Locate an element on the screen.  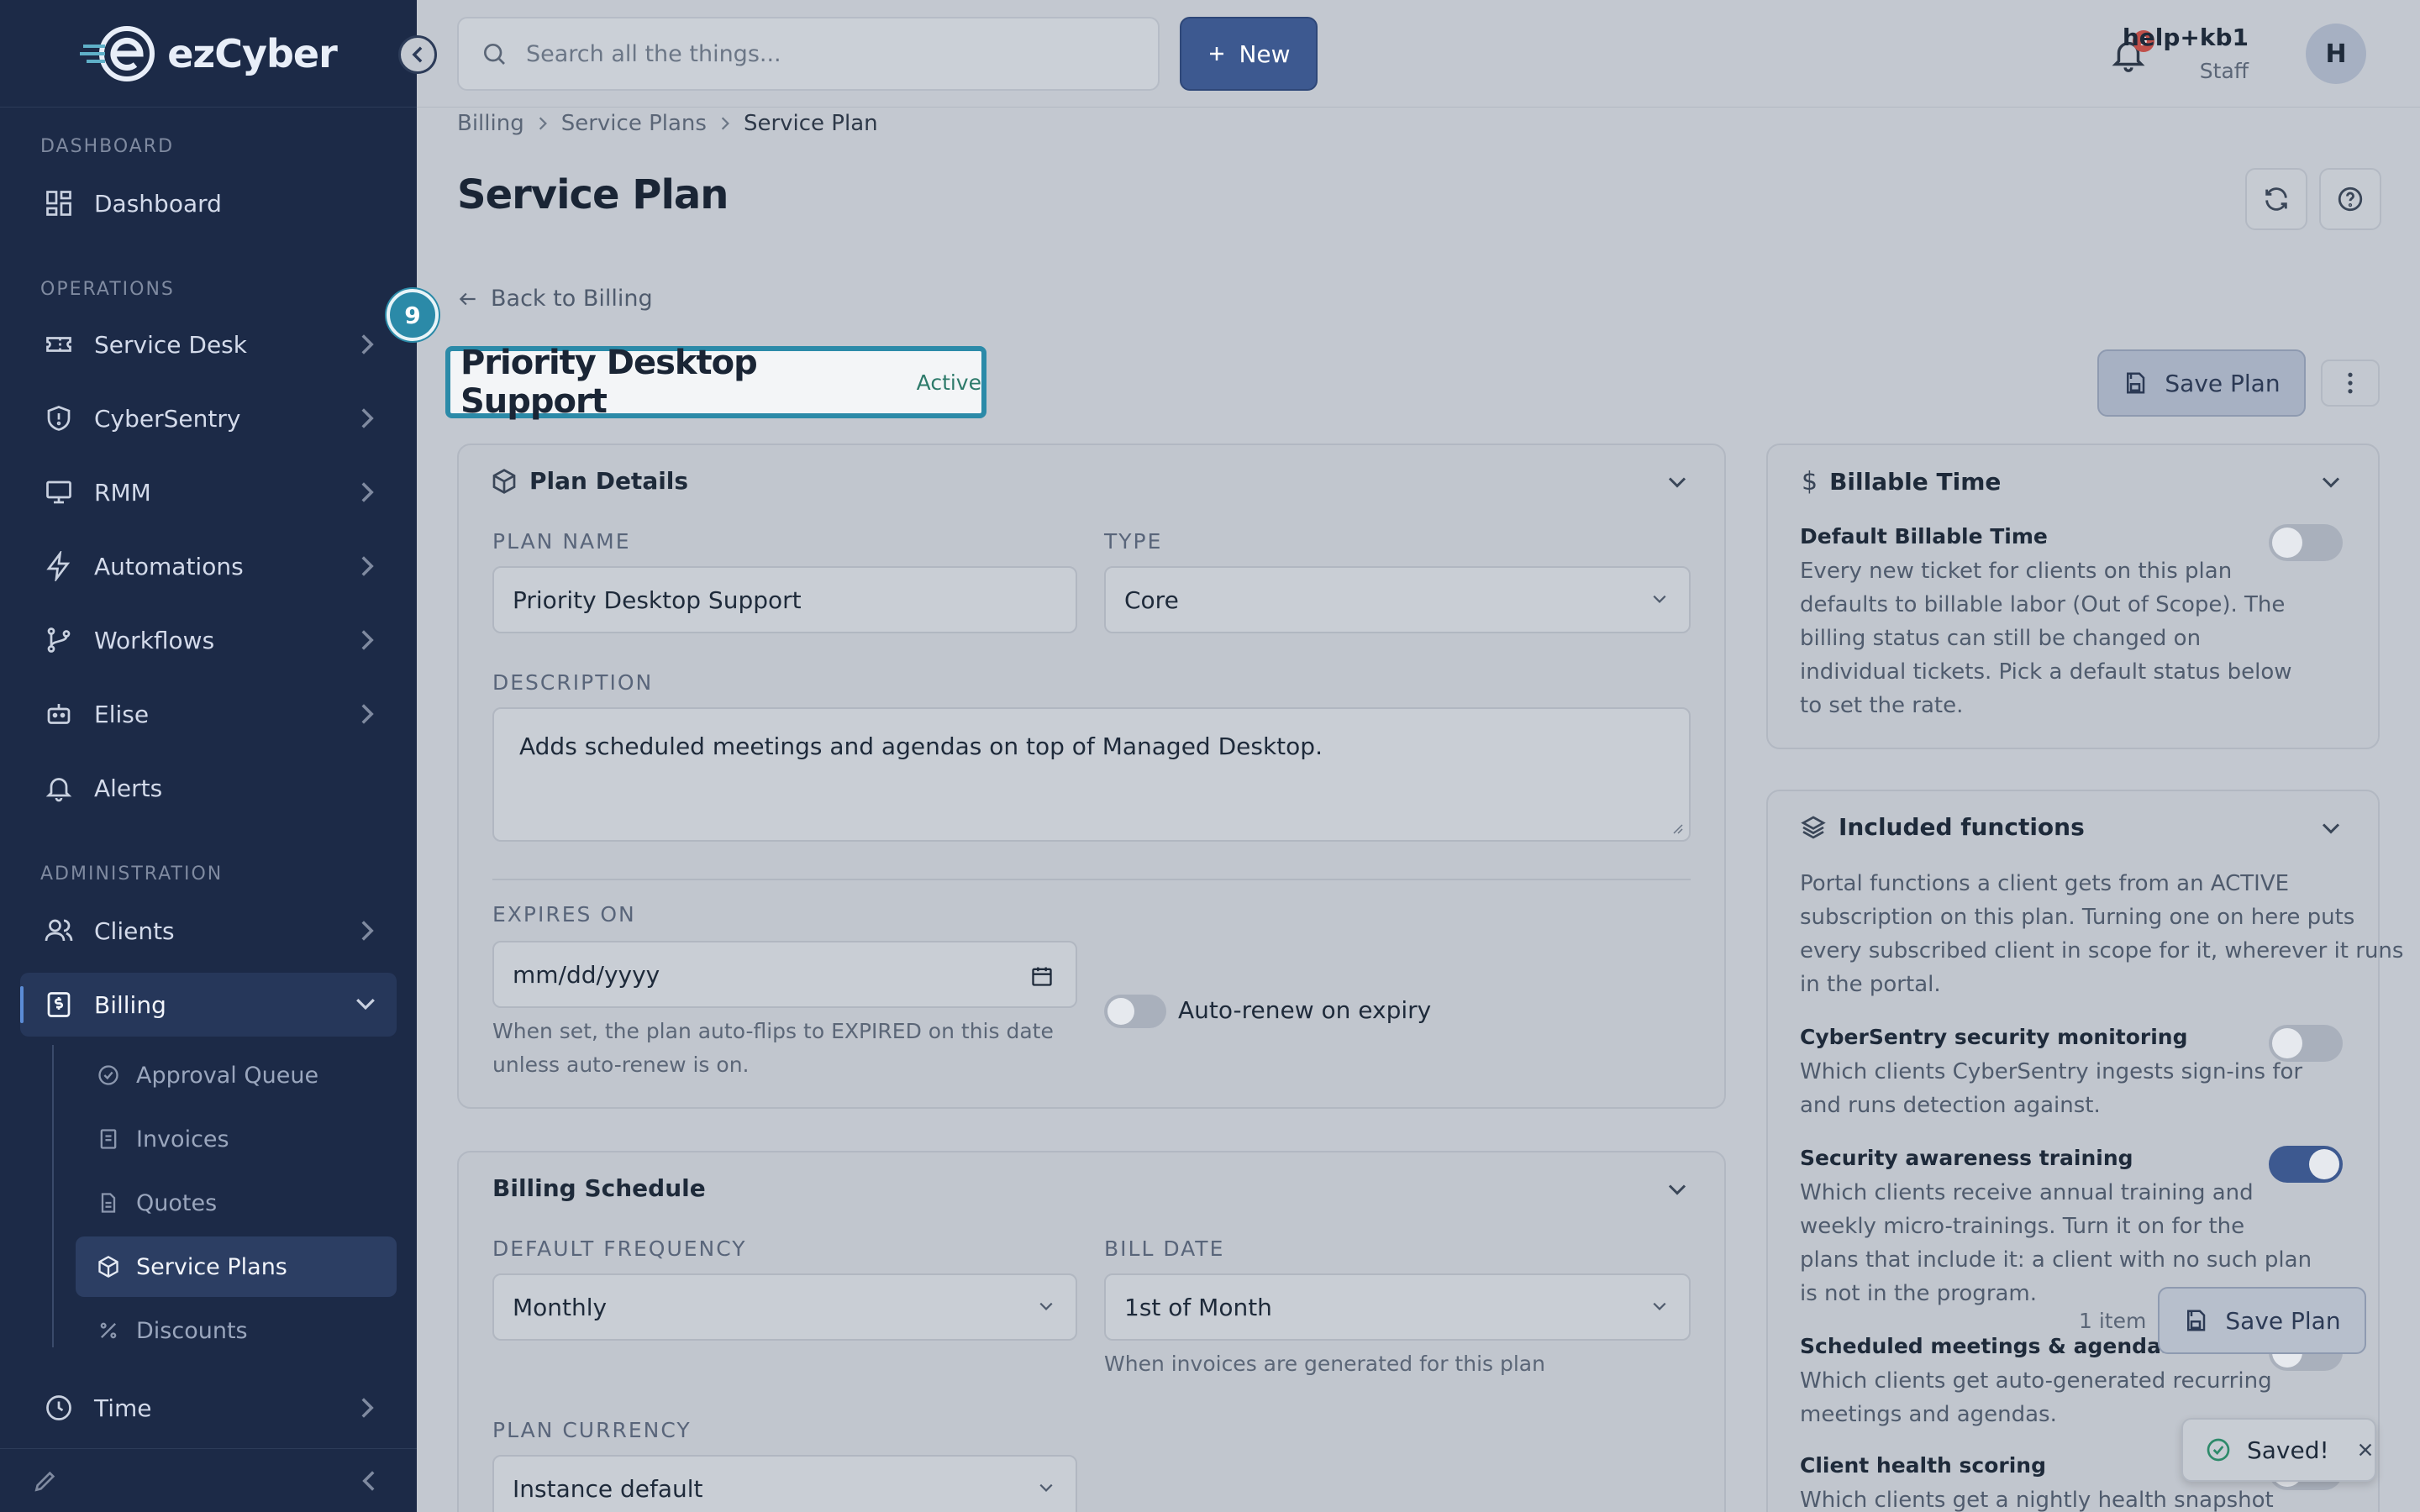
page-title: Service Plan is located at coordinates (593, 194).